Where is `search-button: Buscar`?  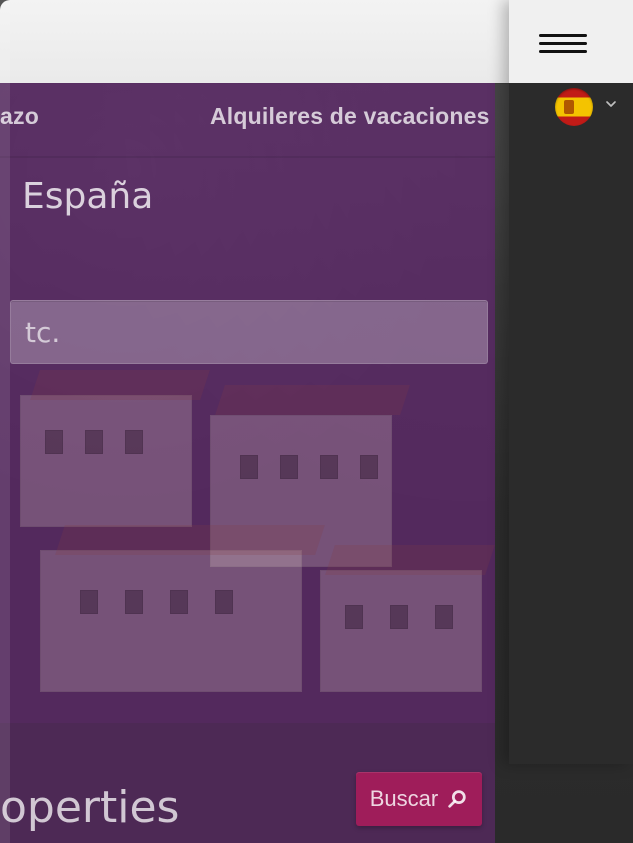 search-button: Buscar is located at coordinates (419, 799).